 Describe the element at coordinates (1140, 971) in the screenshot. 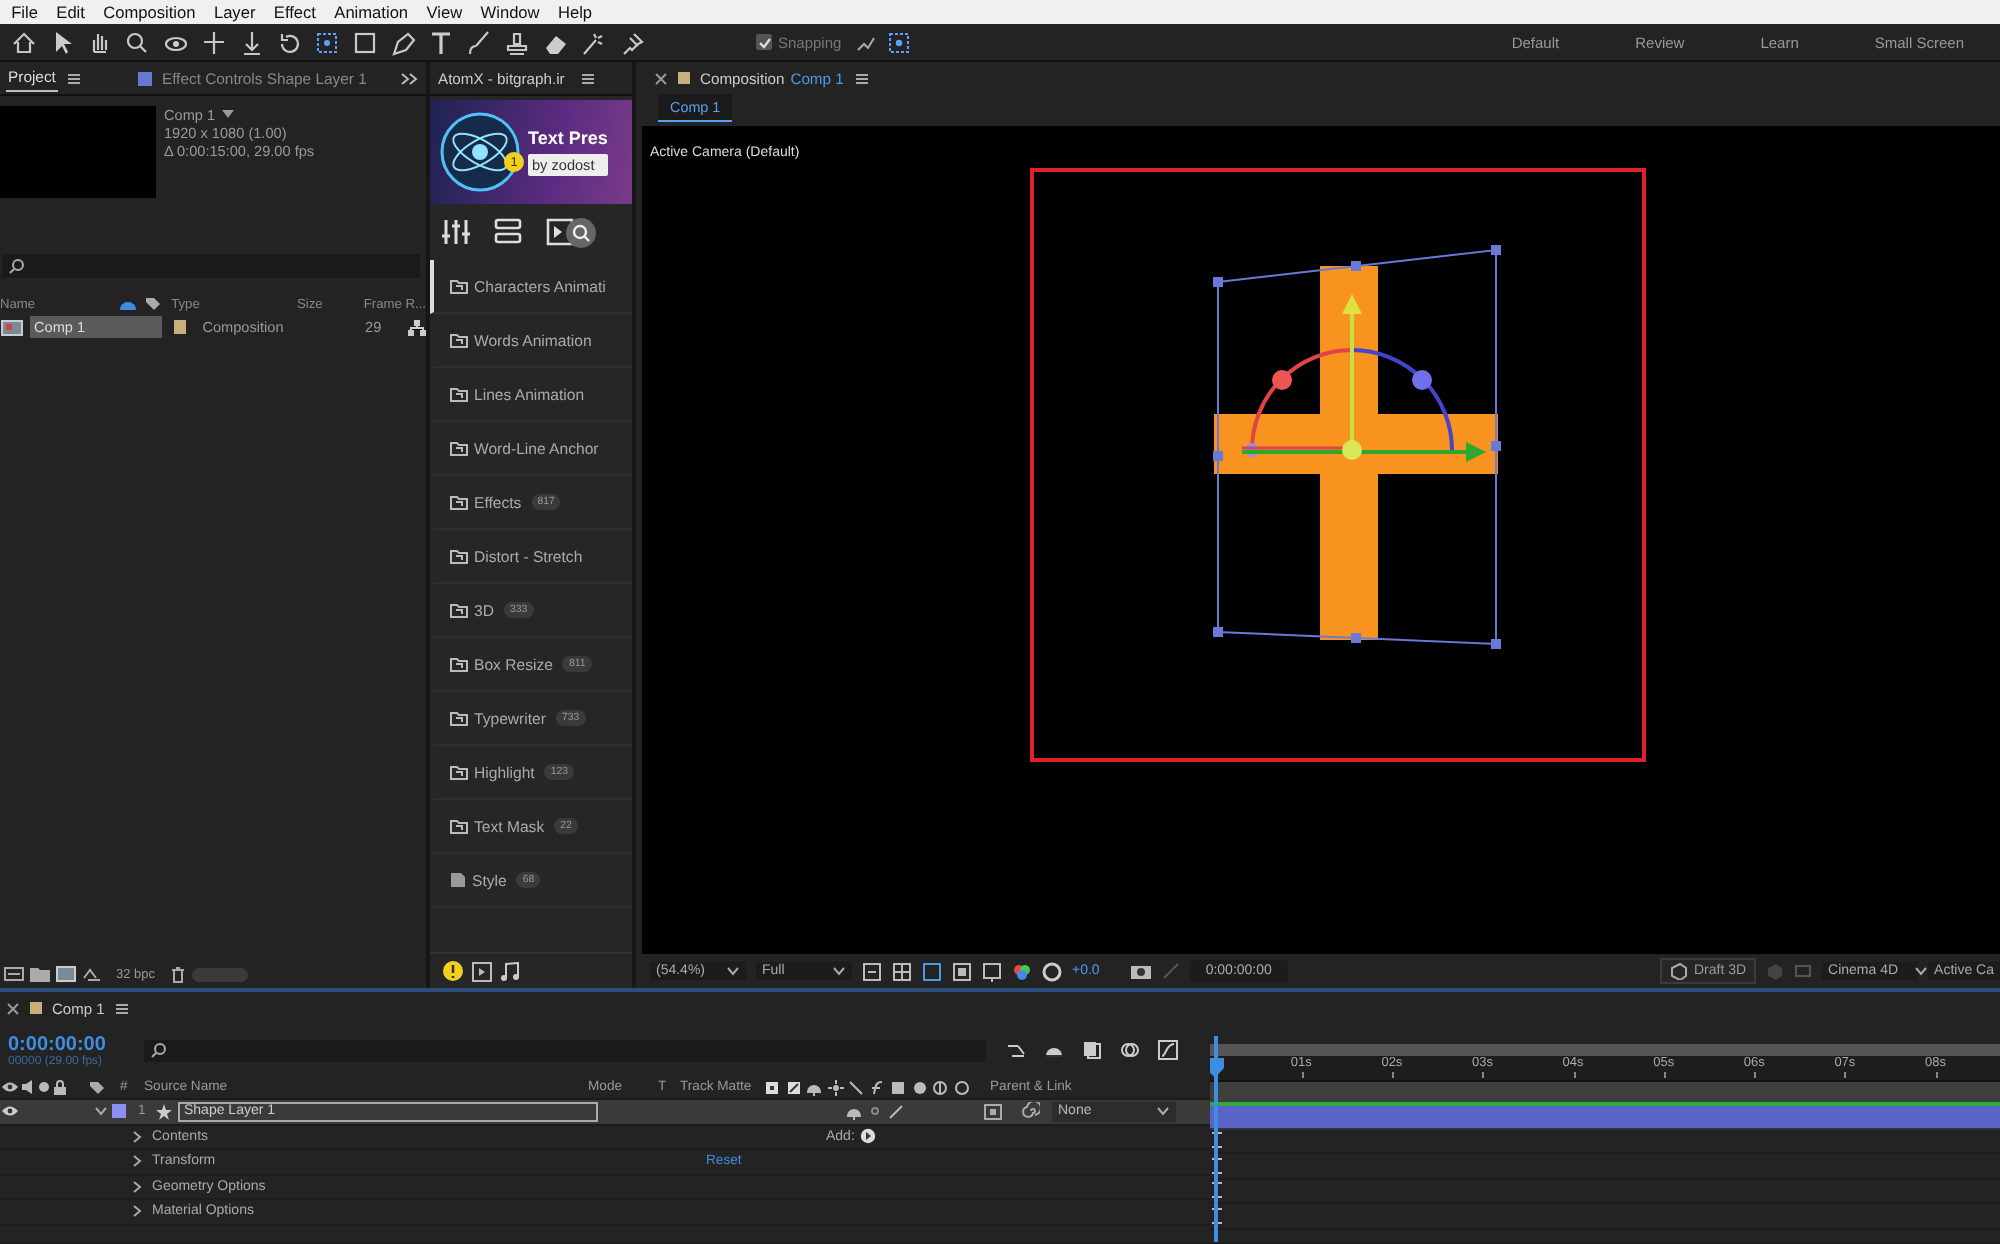

I see `snapshot-camera-icon` at that location.